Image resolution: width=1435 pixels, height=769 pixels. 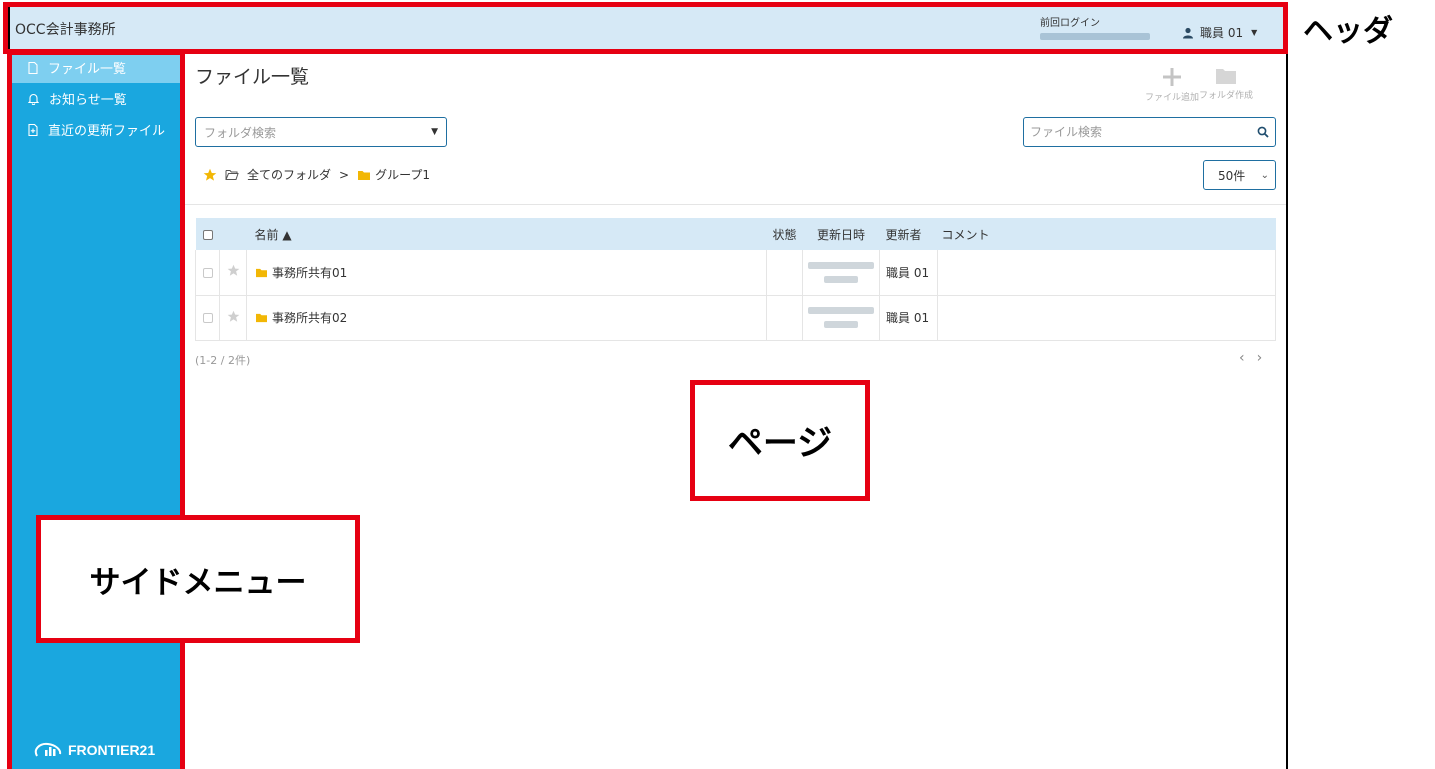 What do you see at coordinates (252, 77) in the screenshot?
I see `page-title: ファイル一覧` at bounding box center [252, 77].